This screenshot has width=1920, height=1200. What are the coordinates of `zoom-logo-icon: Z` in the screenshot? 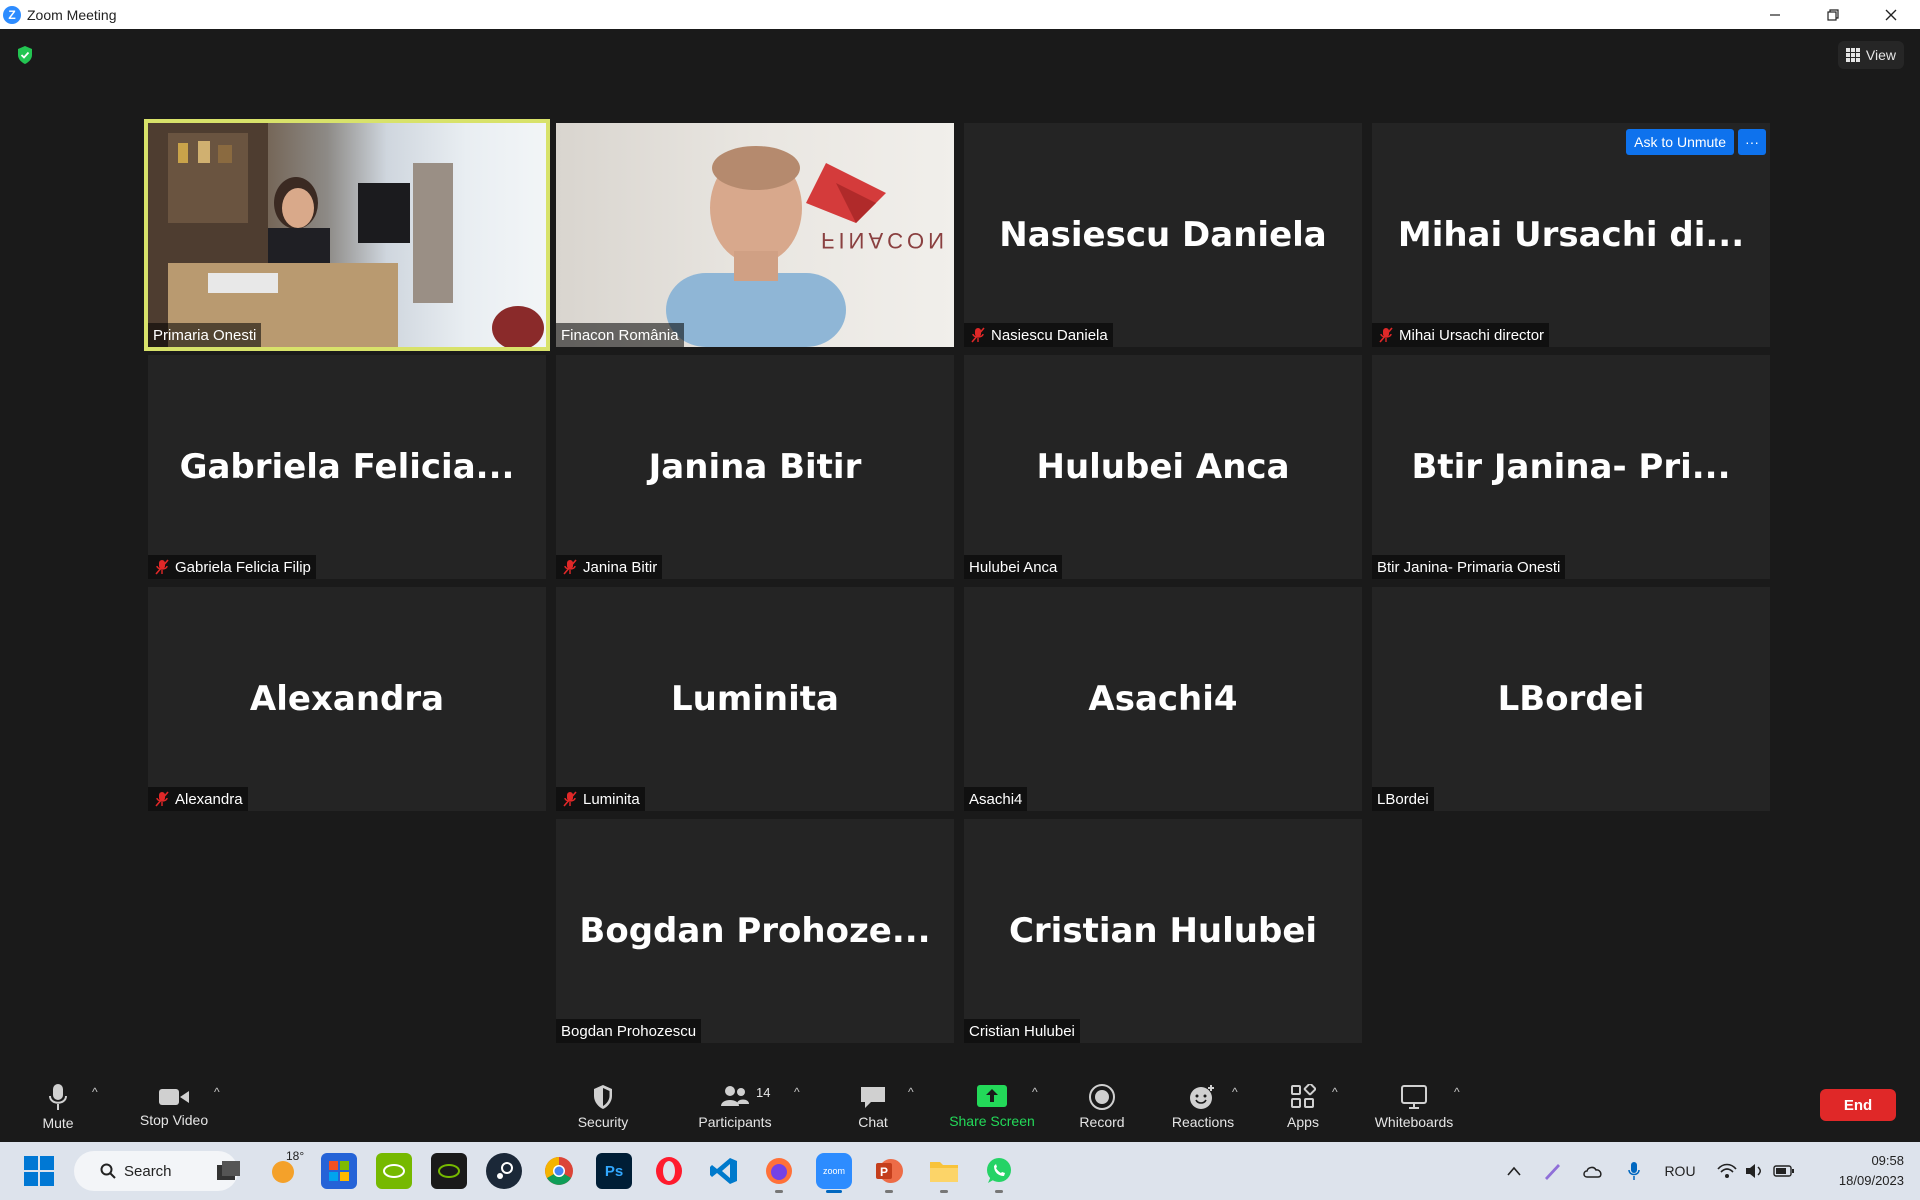 It's located at (12, 14).